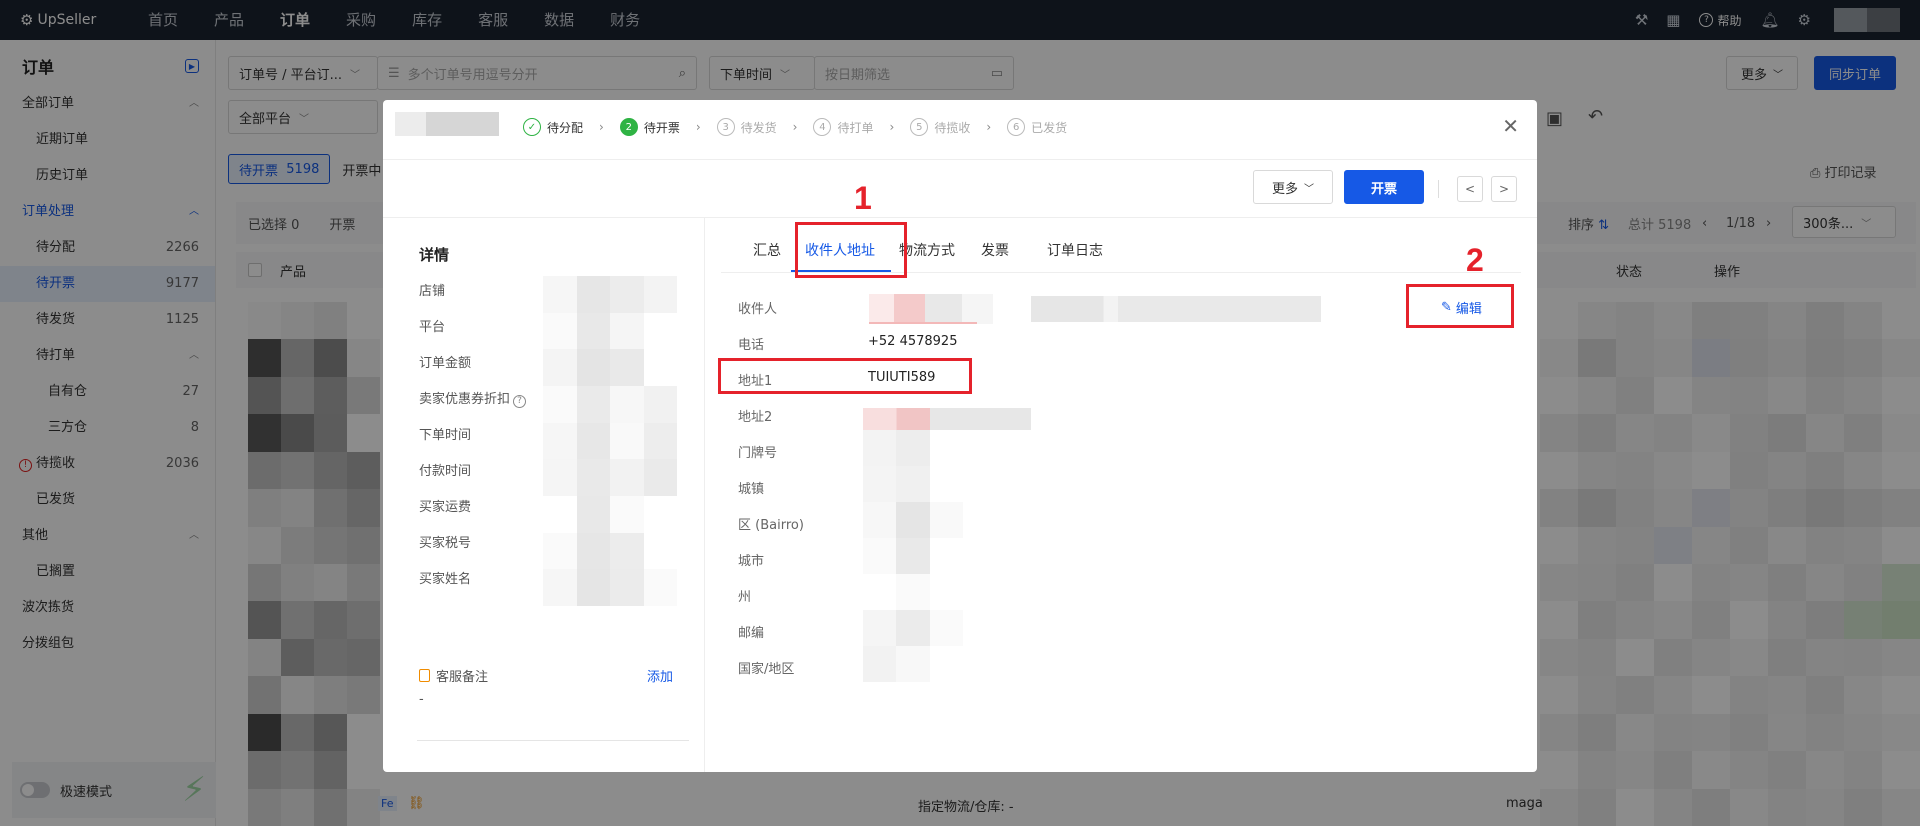  What do you see at coordinates (923, 323) in the screenshot?
I see `recipient-name-underline` at bounding box center [923, 323].